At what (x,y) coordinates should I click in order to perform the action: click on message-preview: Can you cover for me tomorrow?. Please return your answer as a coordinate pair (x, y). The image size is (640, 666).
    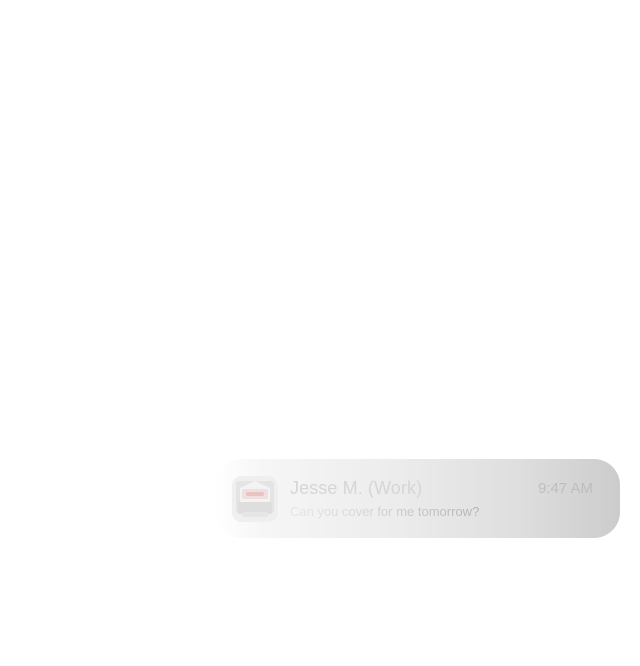
    Looking at the image, I should click on (385, 511).